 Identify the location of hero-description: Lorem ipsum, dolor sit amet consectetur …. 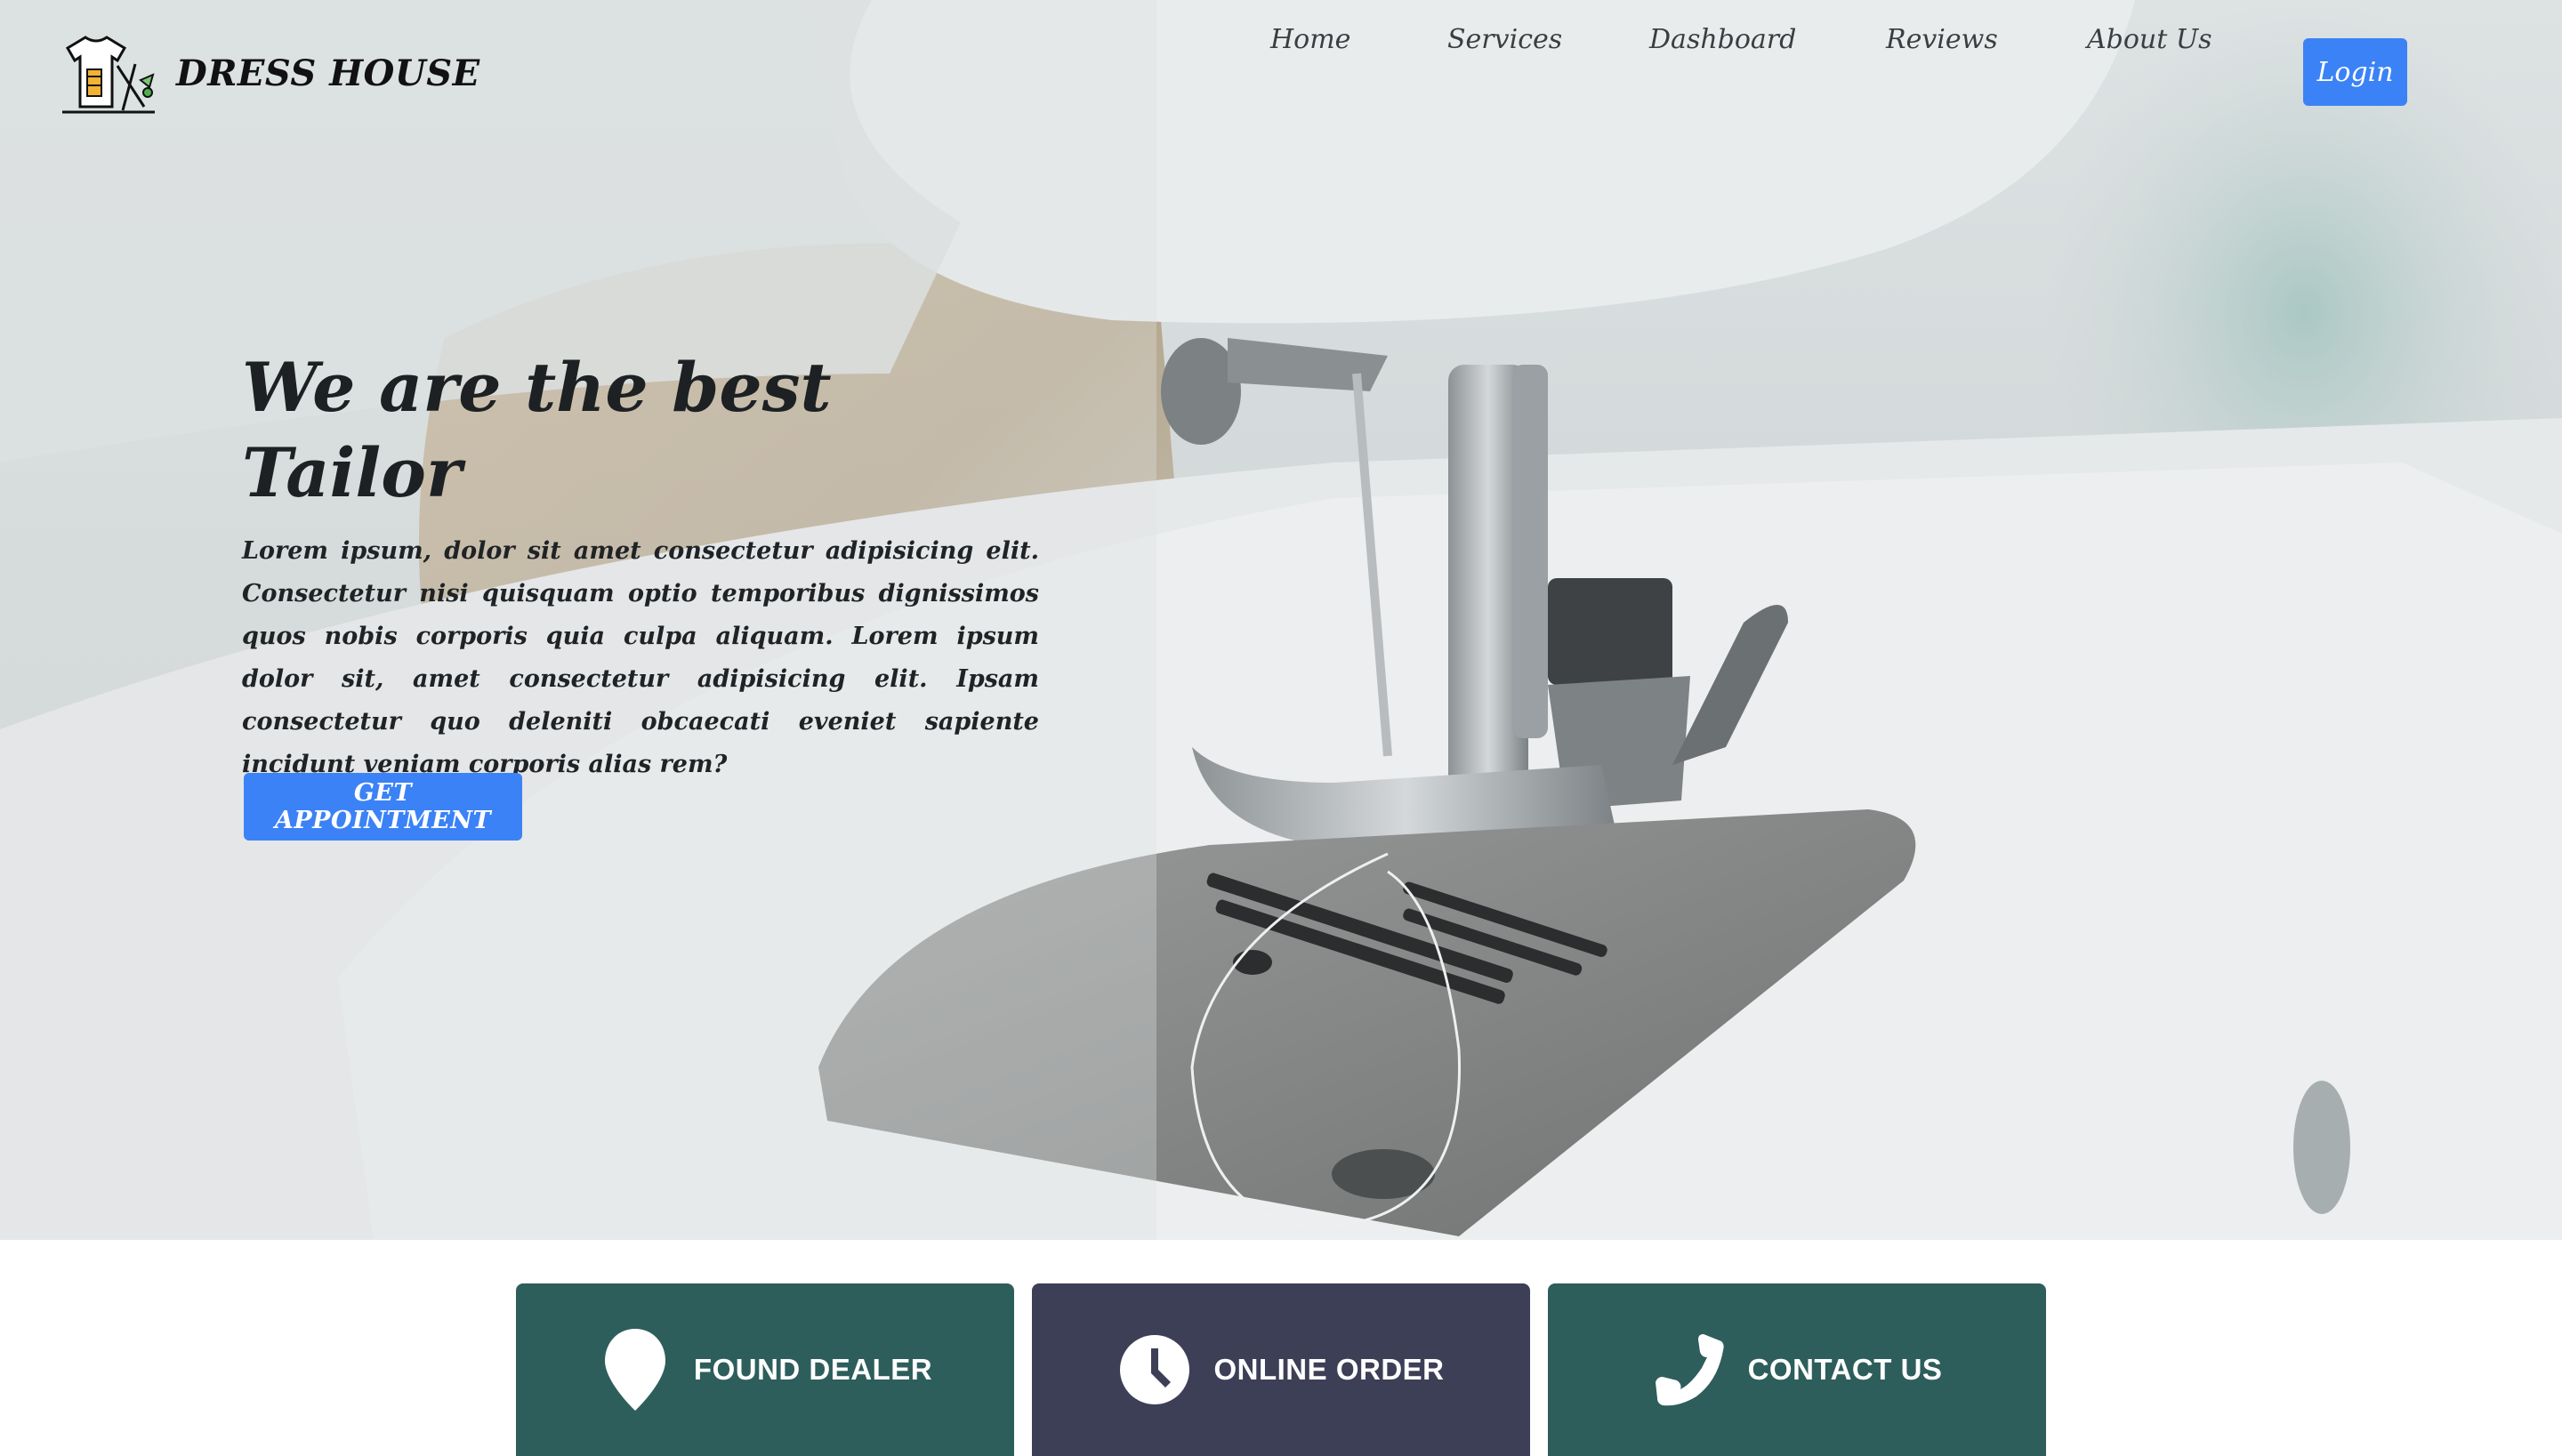
(640, 657).